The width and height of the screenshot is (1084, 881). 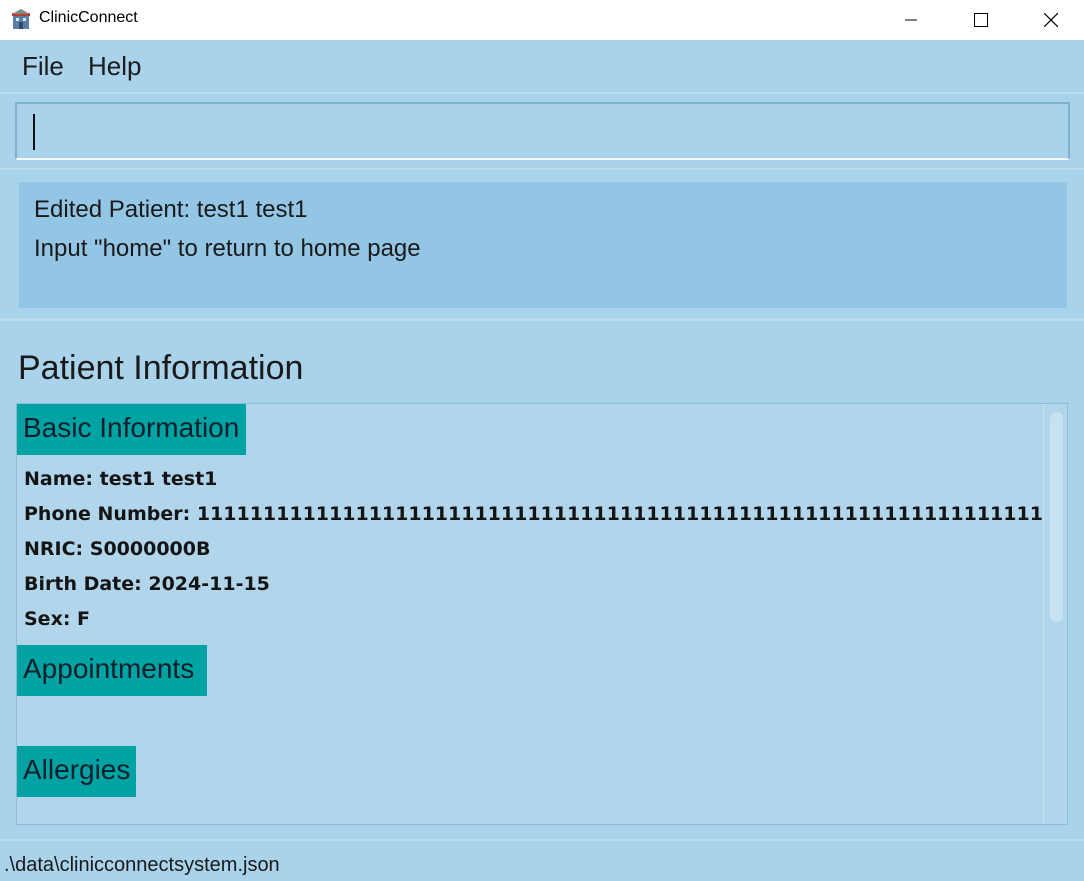 I want to click on maximize-icon, so click(x=981, y=20).